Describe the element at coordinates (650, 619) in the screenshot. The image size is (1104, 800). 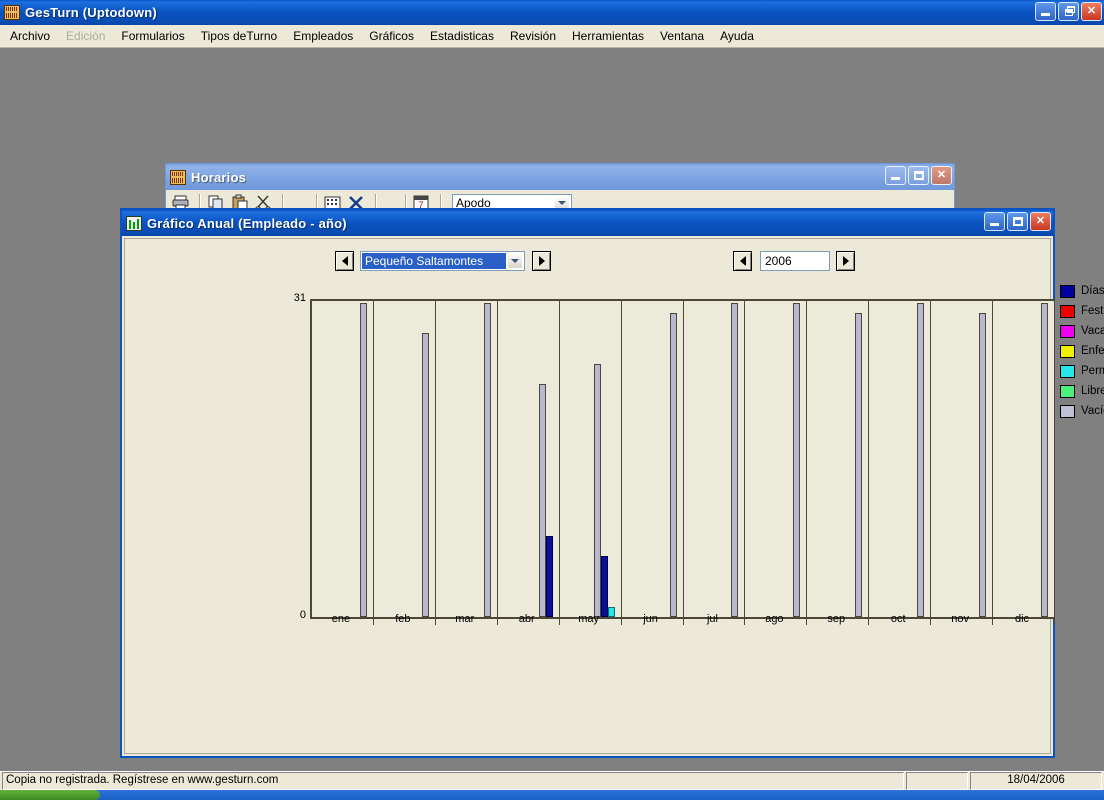
I see `x-axis-label-jun: jun` at that location.